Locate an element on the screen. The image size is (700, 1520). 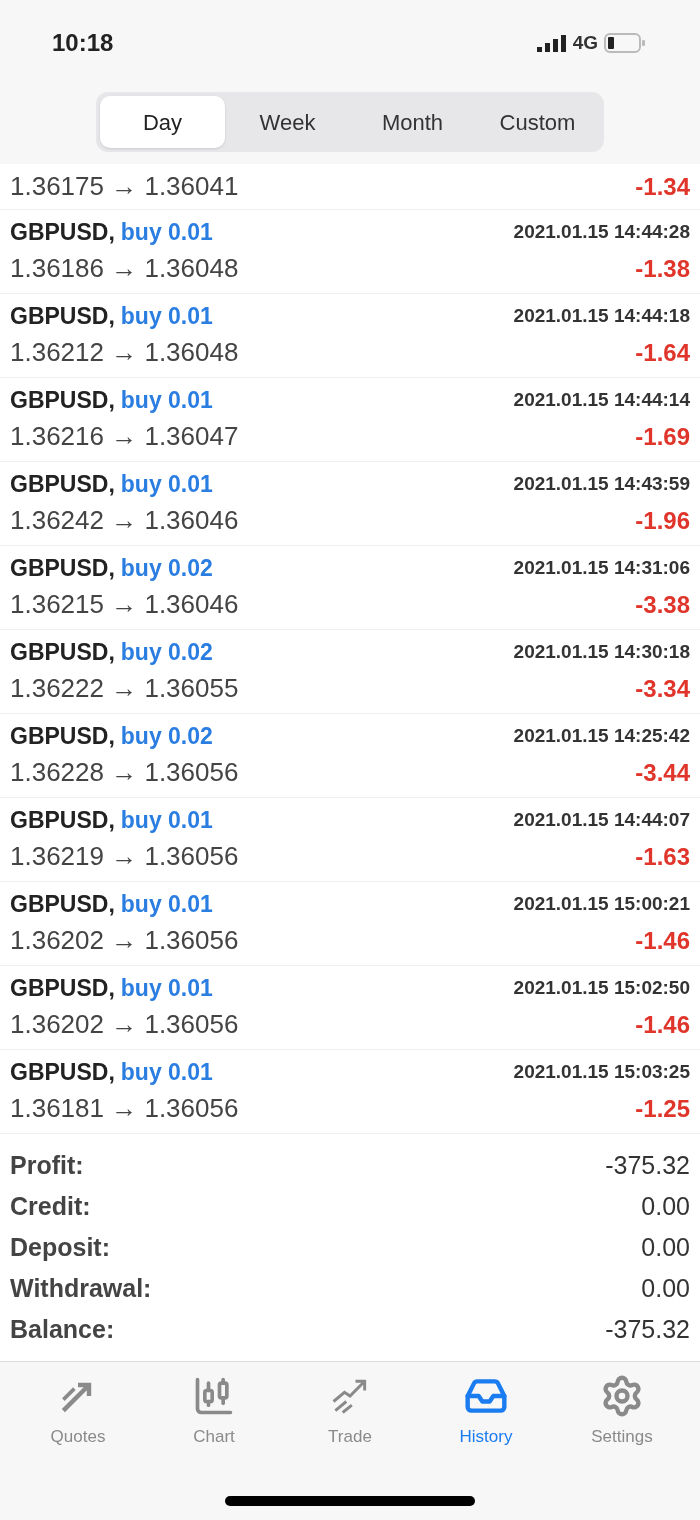
trade-profit: -3.44 is located at coordinates (662, 772).